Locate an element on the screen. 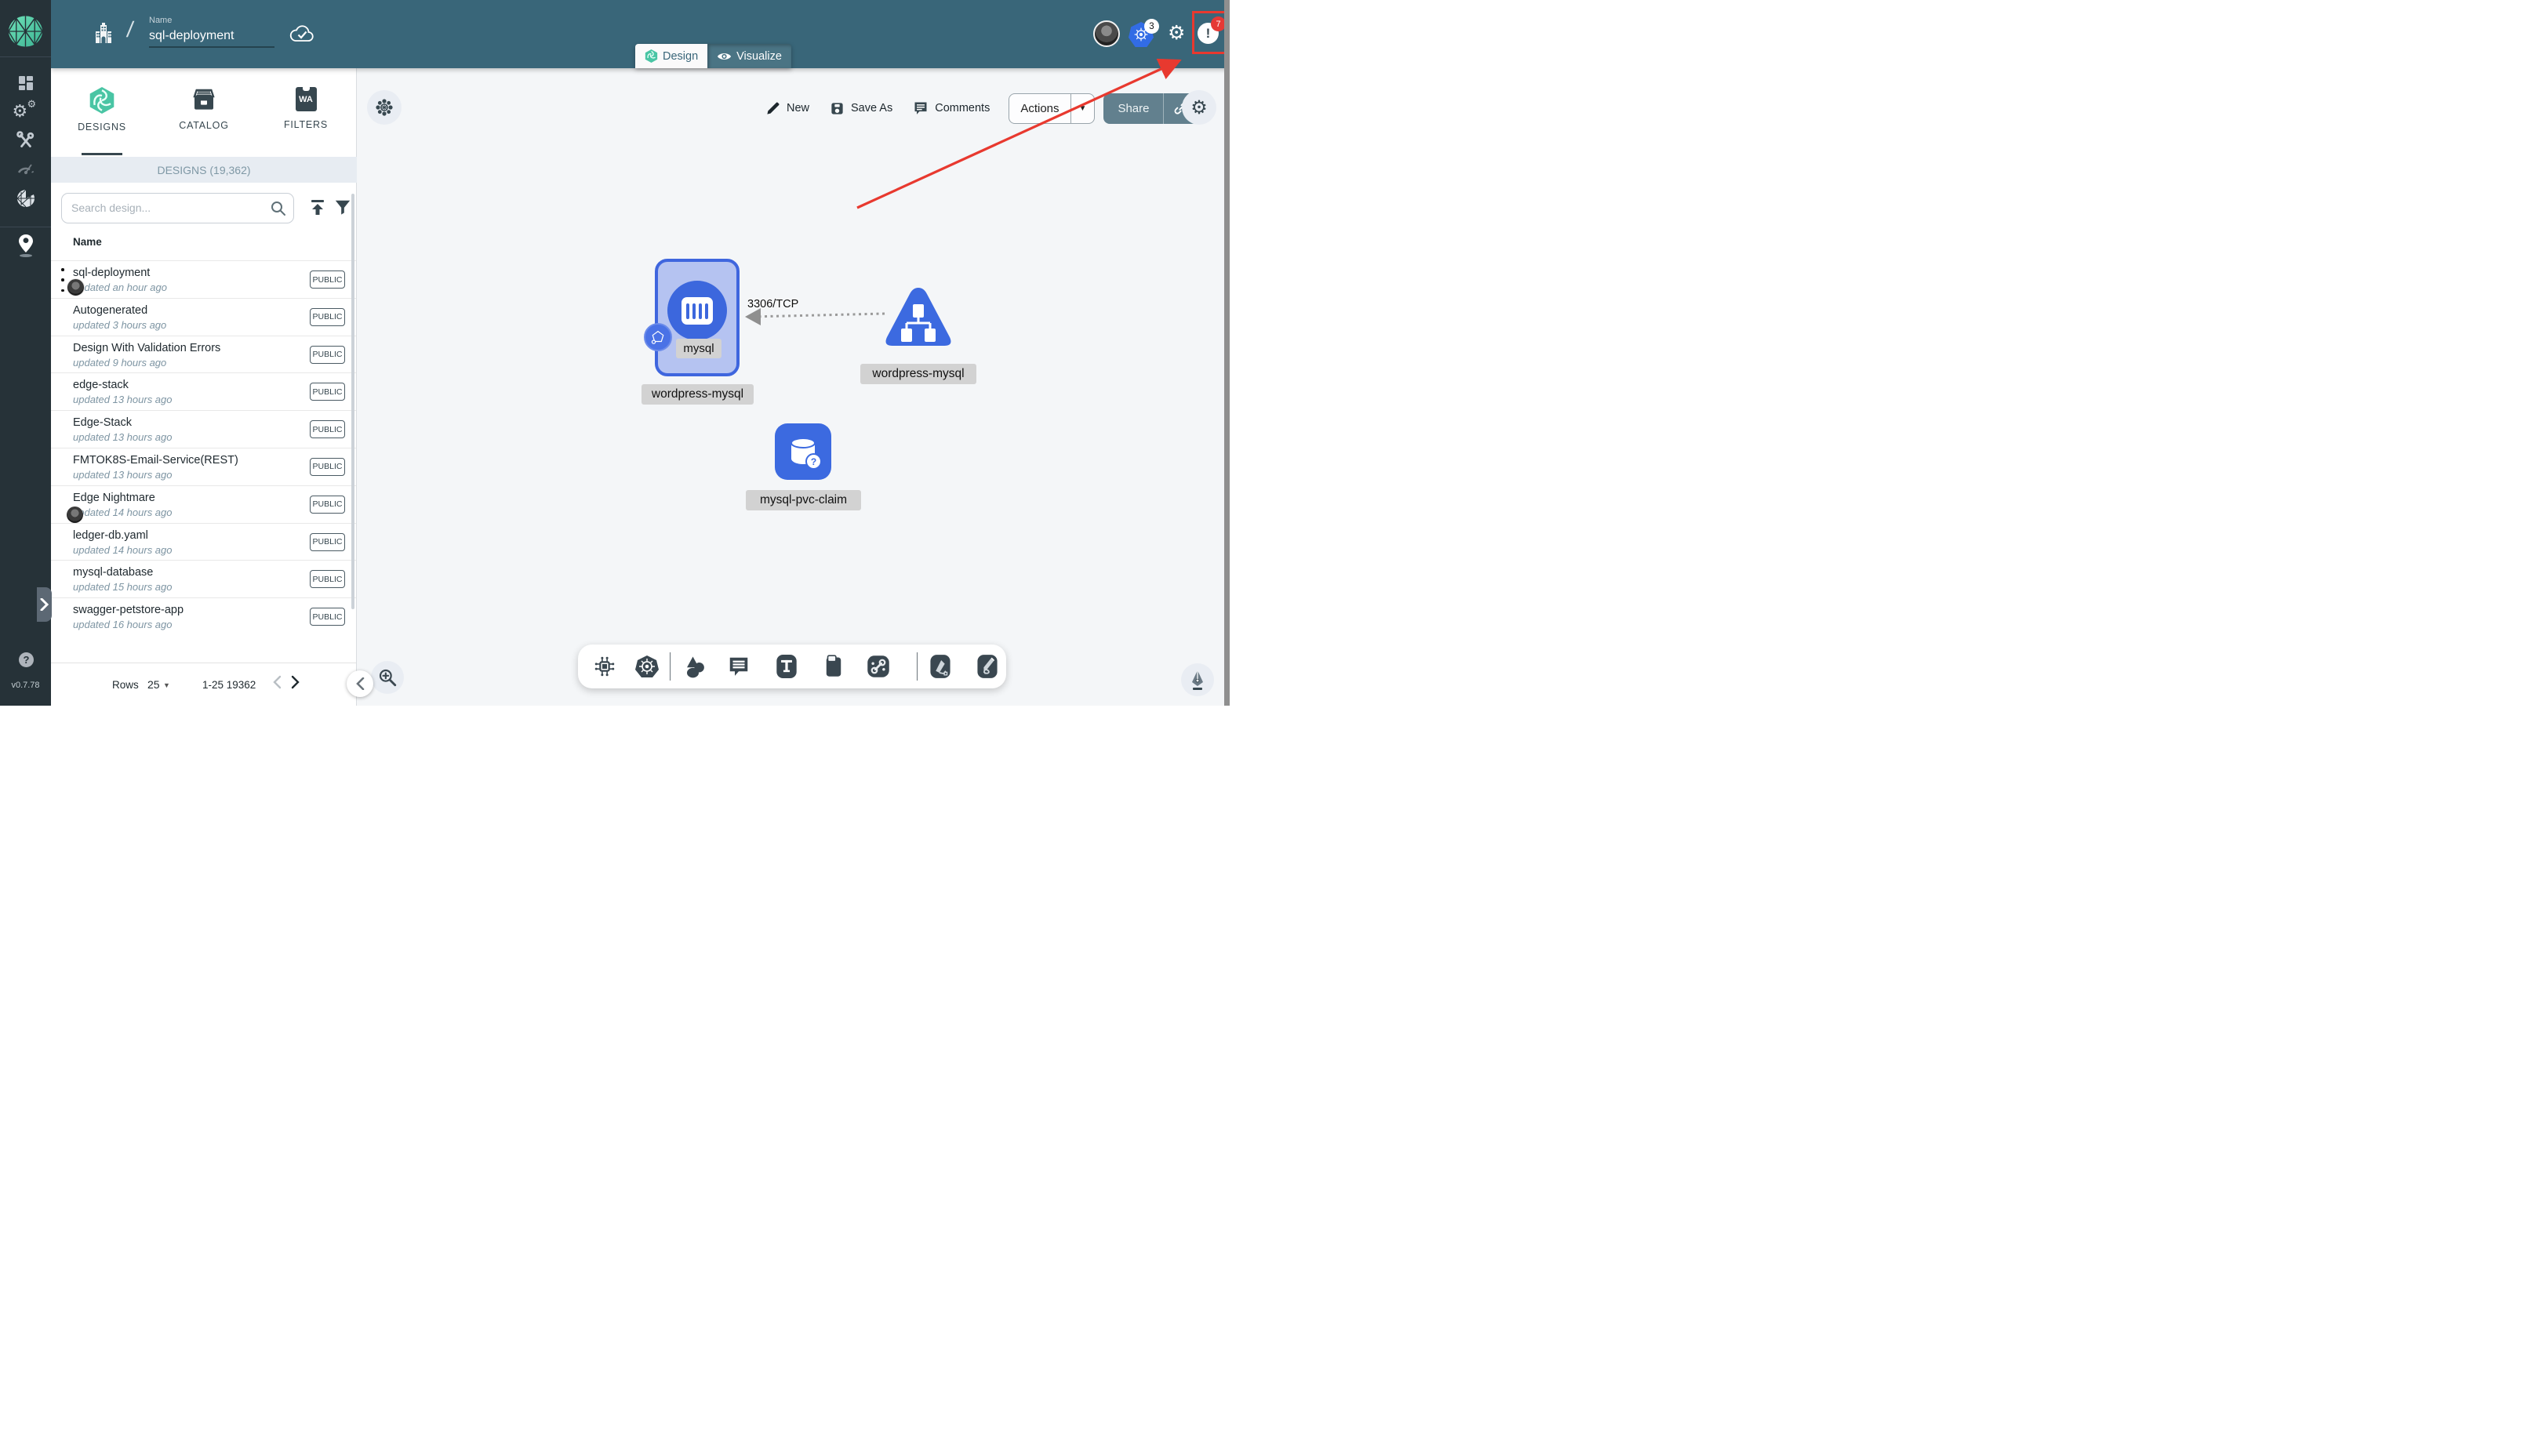 This screenshot has height=1456, width=2537. question-mark-icon: ? is located at coordinates (27, 660).